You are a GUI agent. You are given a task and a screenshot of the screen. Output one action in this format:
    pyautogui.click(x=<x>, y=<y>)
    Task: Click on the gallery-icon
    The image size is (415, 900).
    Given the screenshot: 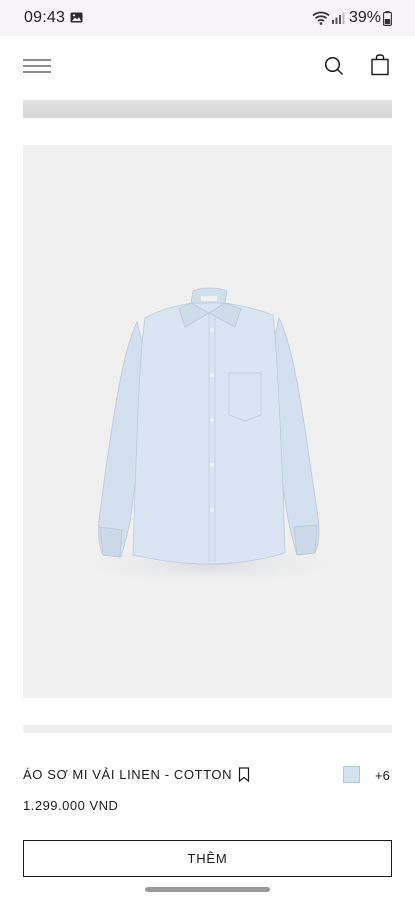 What is the action you would take?
    pyautogui.click(x=76, y=17)
    